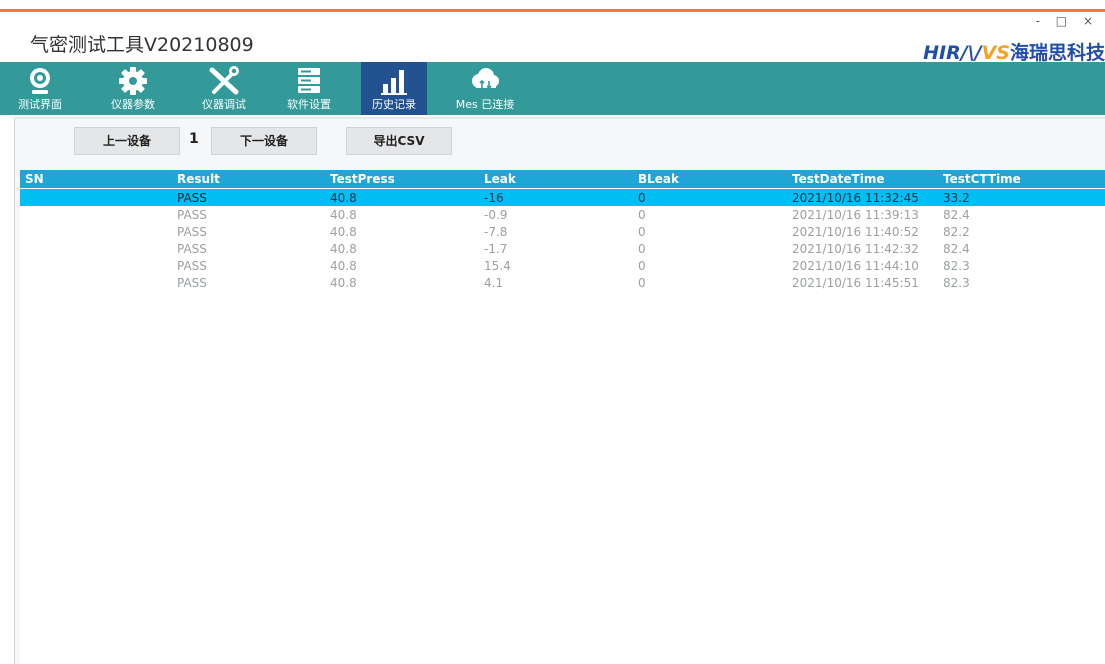  What do you see at coordinates (485, 104) in the screenshot?
I see `tab-label: Mes 已连接` at bounding box center [485, 104].